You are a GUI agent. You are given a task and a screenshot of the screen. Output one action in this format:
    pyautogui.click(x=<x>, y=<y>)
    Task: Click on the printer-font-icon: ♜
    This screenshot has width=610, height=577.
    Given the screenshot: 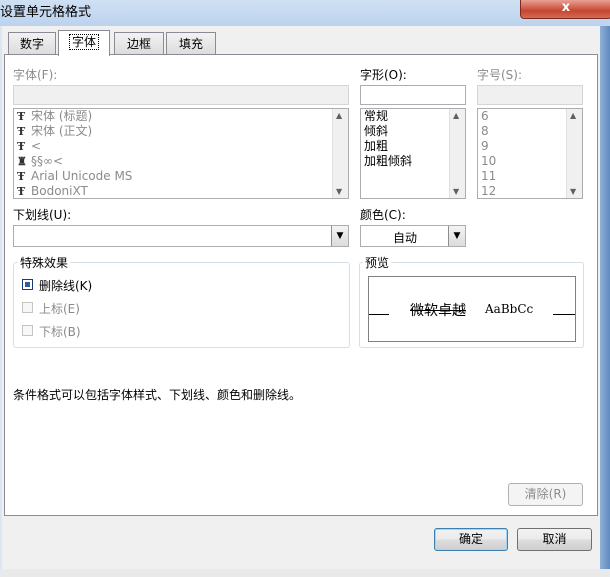 What is the action you would take?
    pyautogui.click(x=22, y=161)
    